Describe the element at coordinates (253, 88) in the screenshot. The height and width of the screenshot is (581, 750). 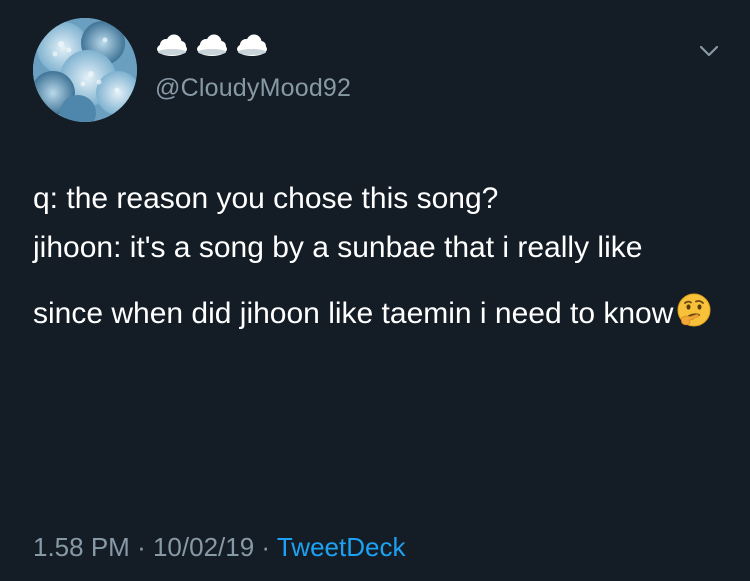
I see `user-handle: @CloudyMood92` at that location.